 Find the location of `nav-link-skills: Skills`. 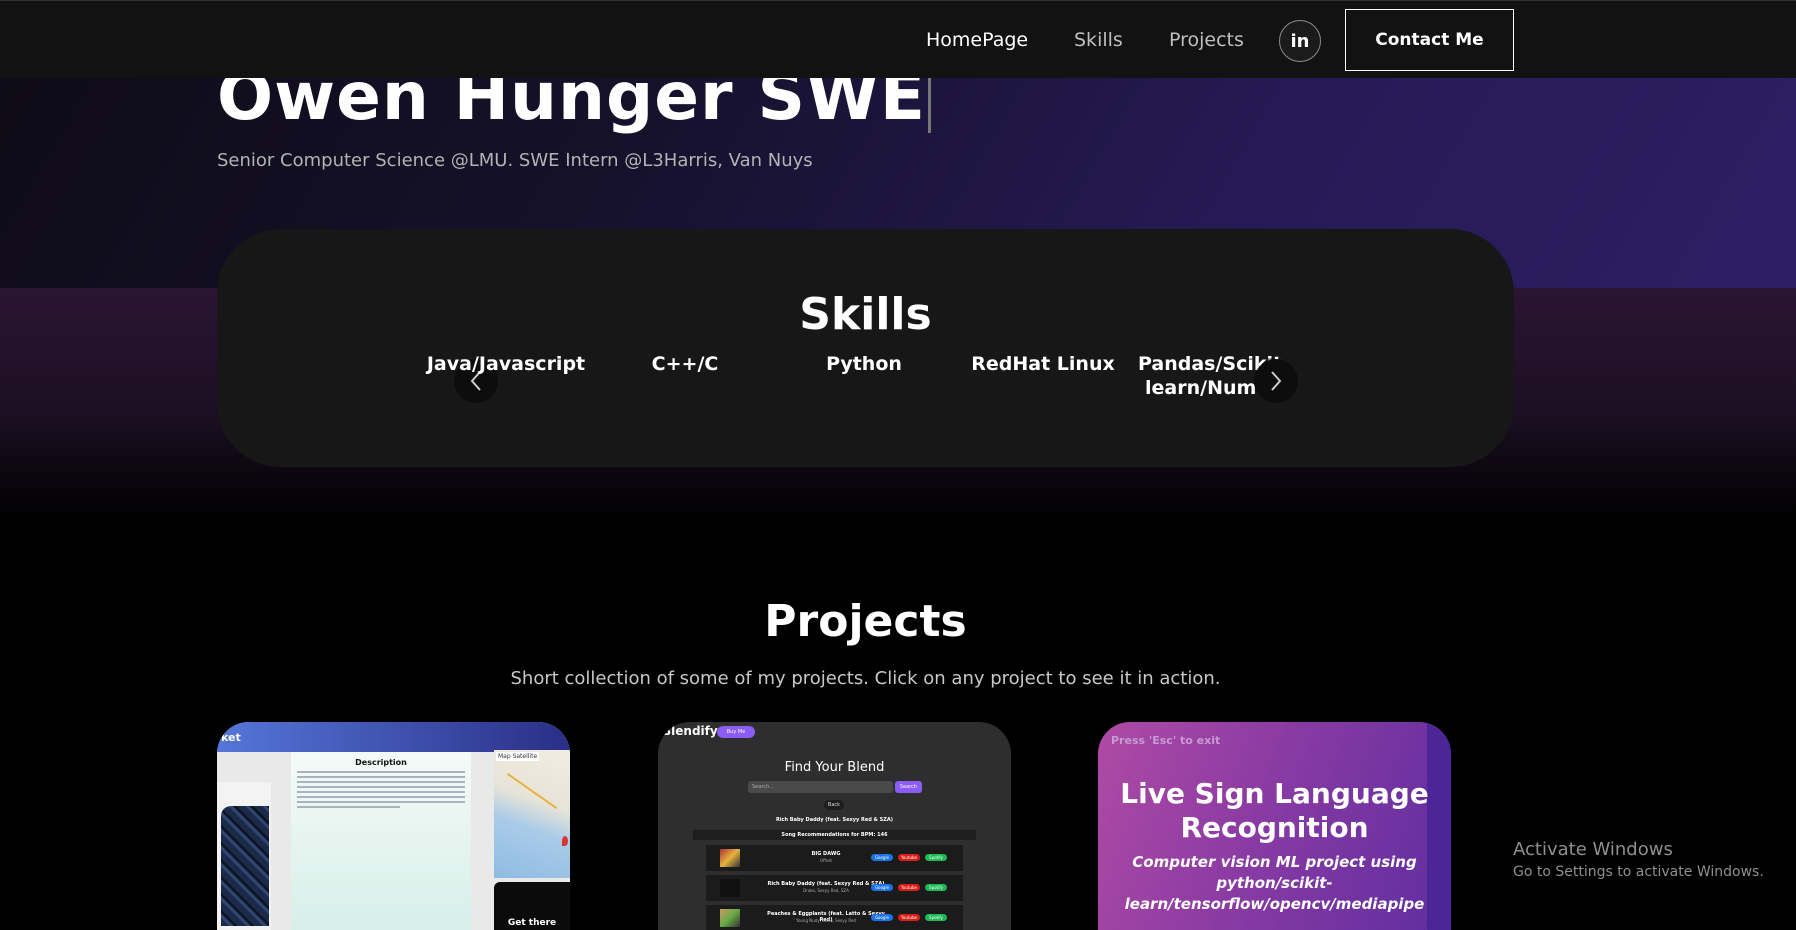

nav-link-skills: Skills is located at coordinates (1098, 40).